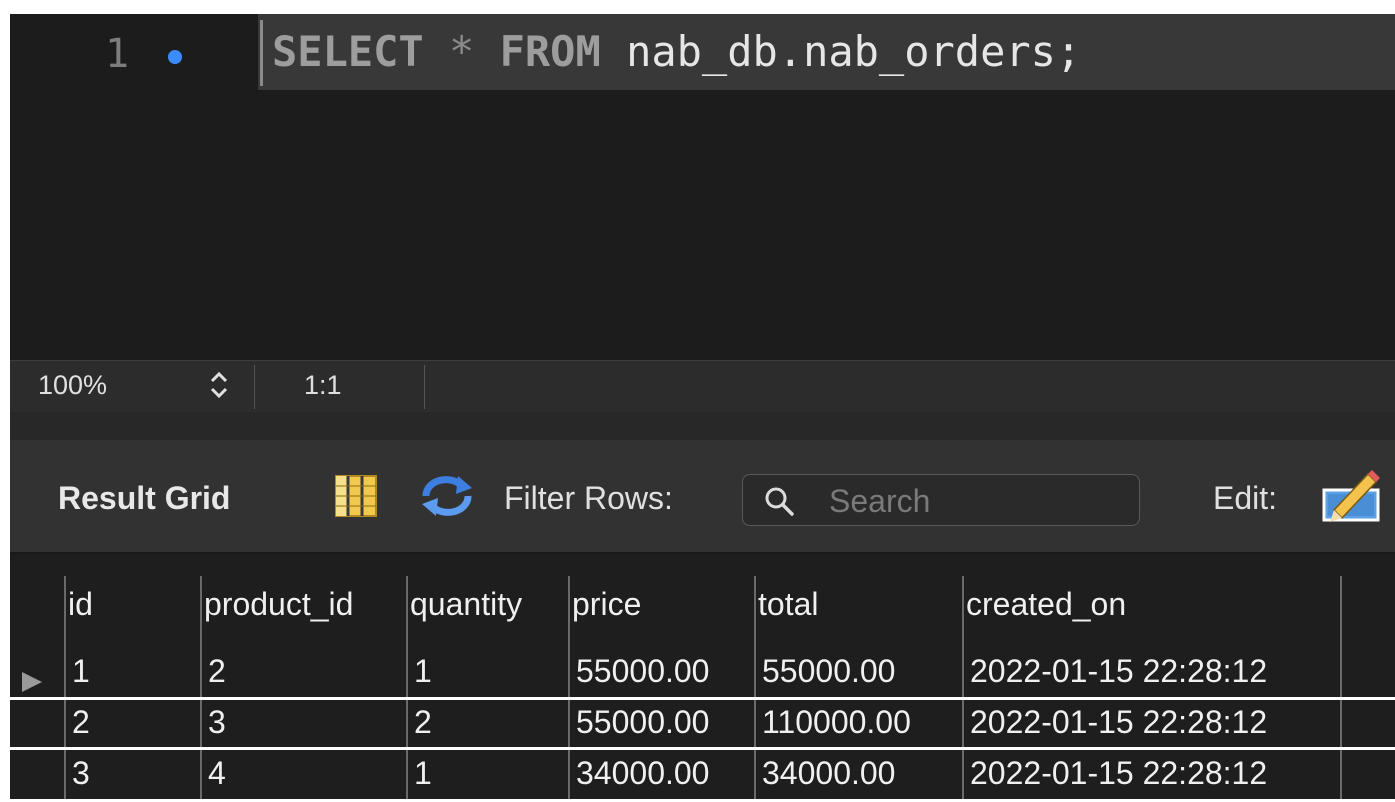 Image resolution: width=1395 pixels, height=802 pixels. I want to click on result-toolbar: Result Grid Filter Rows: Edit, so click(702, 497).